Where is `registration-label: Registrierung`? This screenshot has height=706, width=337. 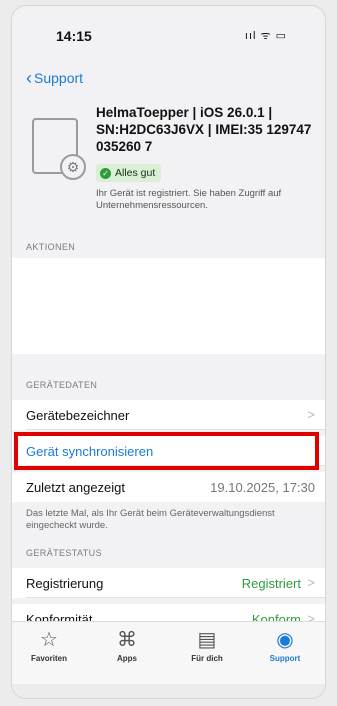 registration-label: Registrierung is located at coordinates (65, 583).